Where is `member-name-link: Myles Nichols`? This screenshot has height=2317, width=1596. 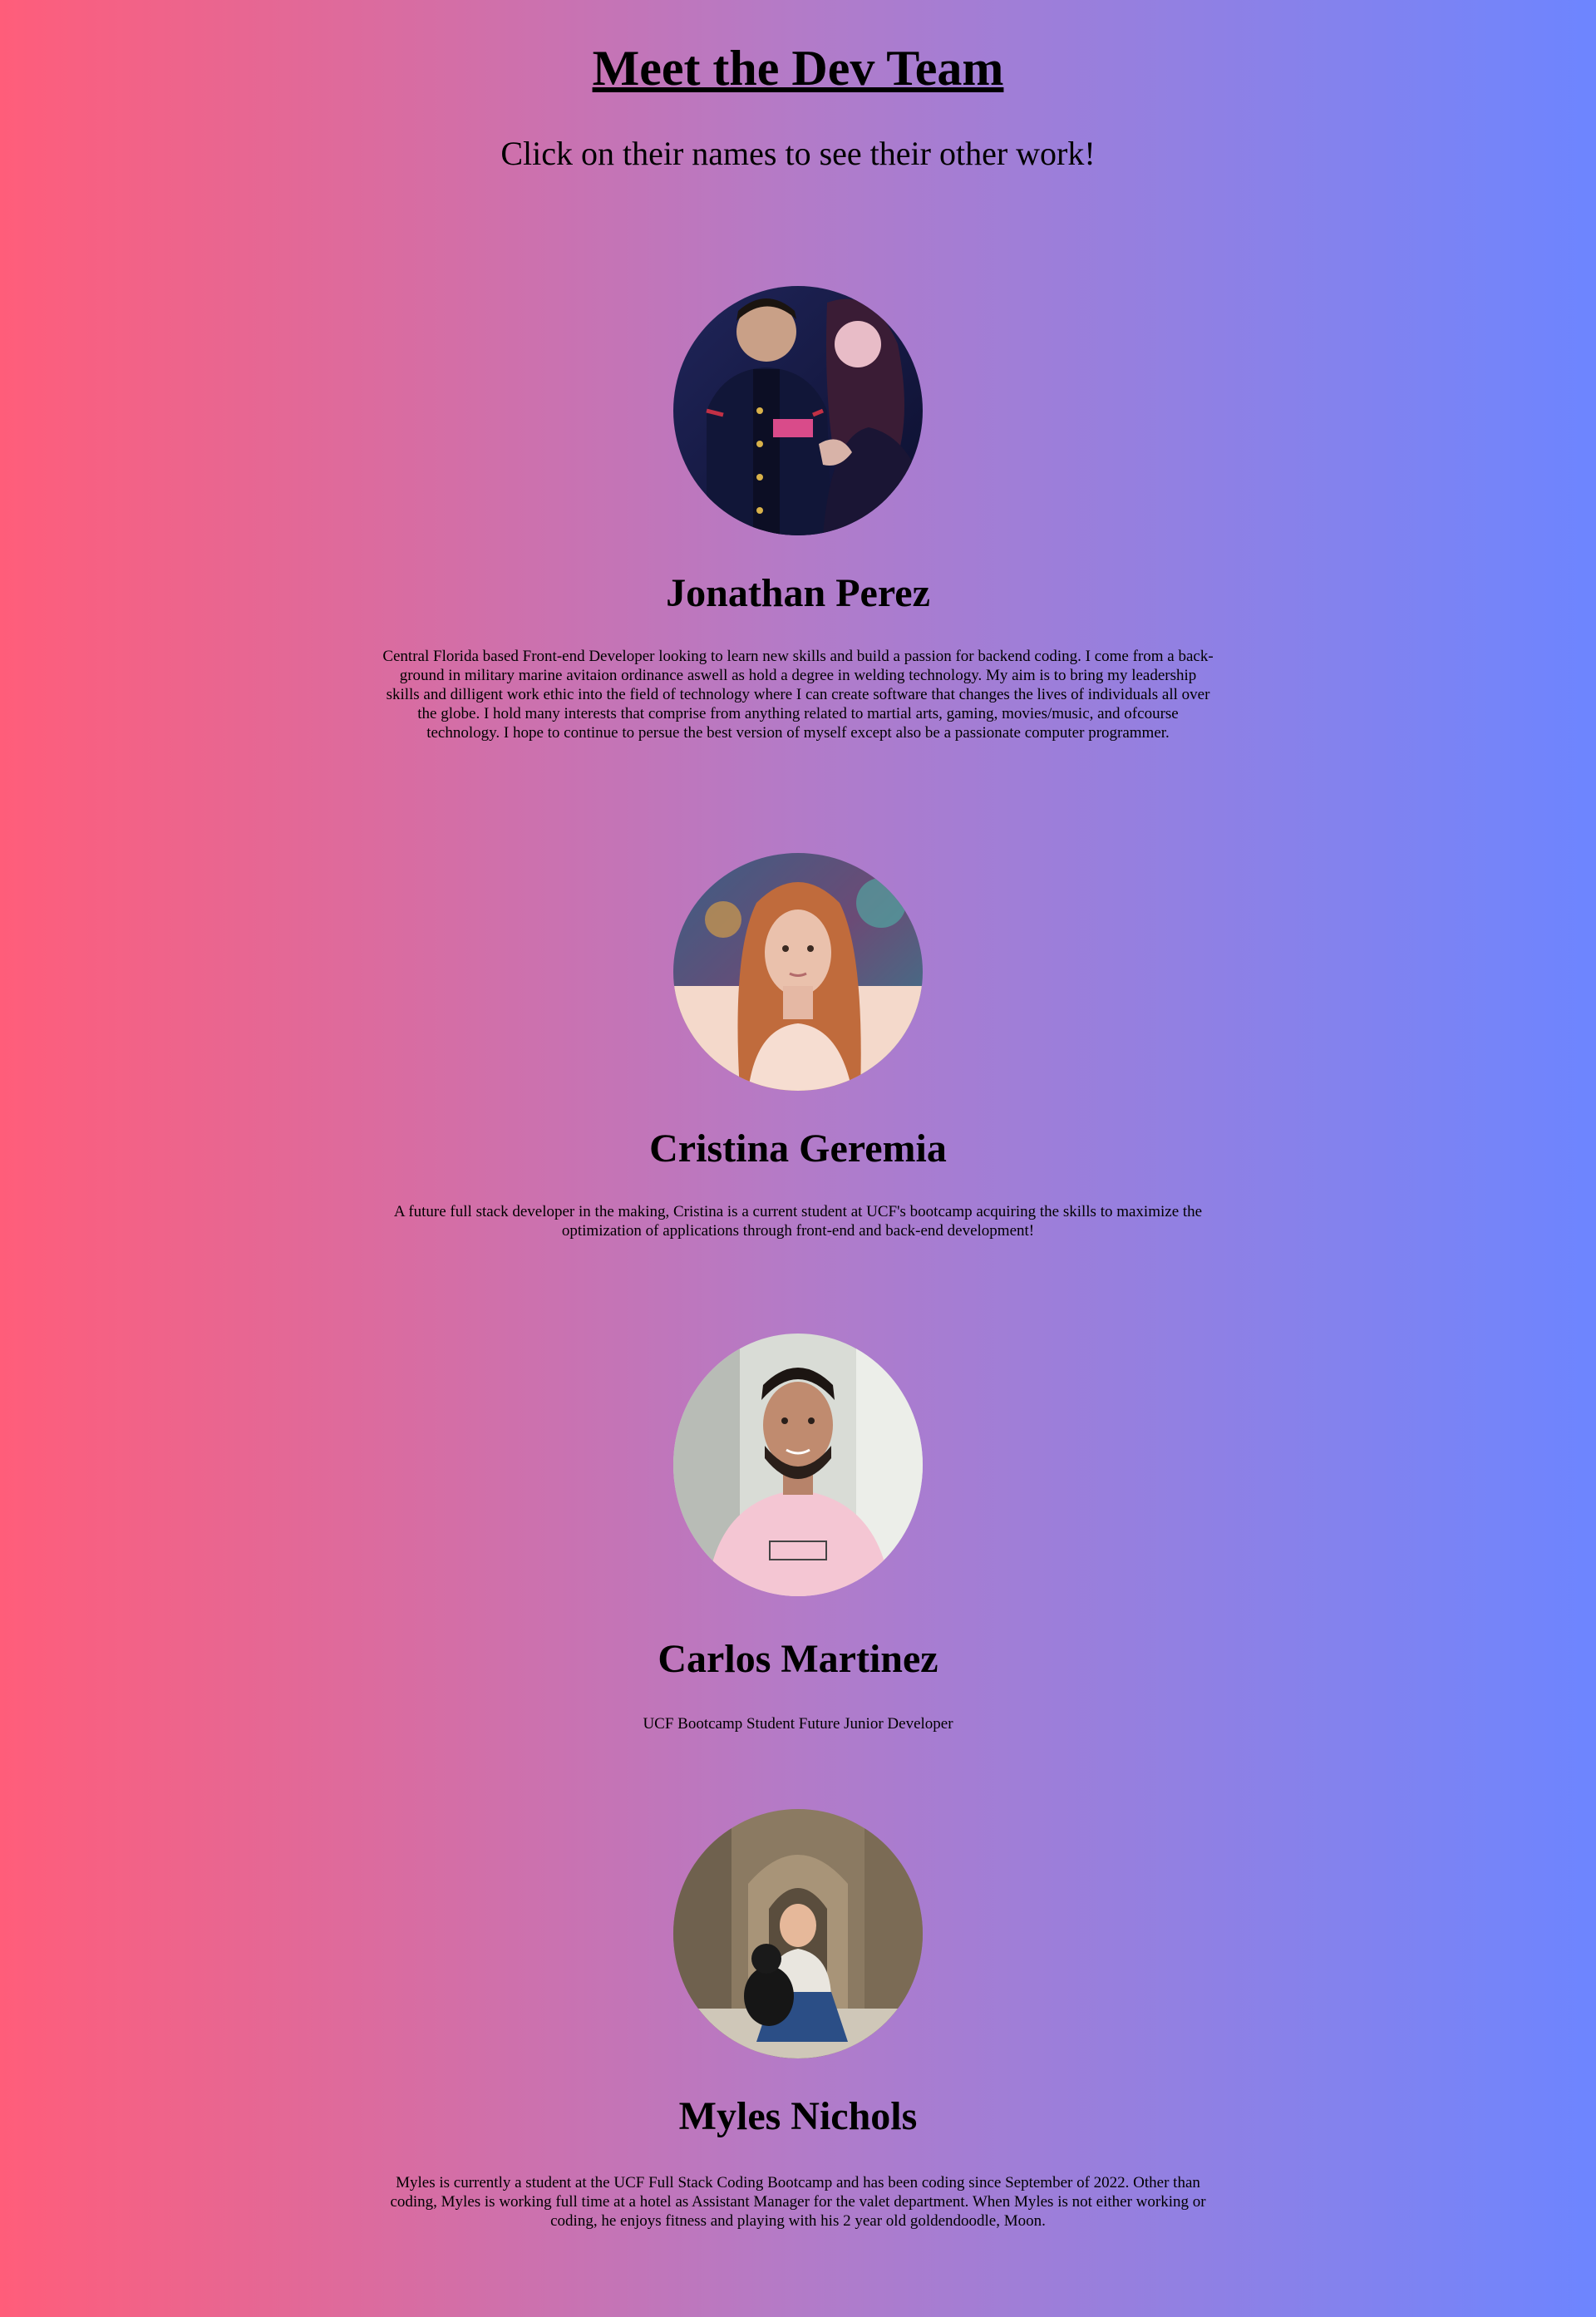 member-name-link: Myles Nichols is located at coordinates (798, 2117).